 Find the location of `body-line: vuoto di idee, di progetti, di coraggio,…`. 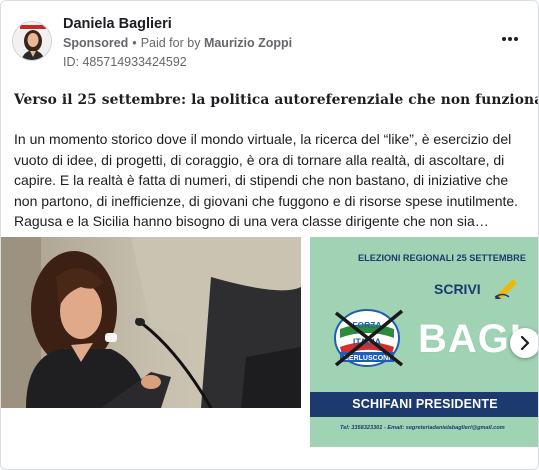

body-line: vuoto di idee, di progetti, di coraggio,… is located at coordinates (259, 159).